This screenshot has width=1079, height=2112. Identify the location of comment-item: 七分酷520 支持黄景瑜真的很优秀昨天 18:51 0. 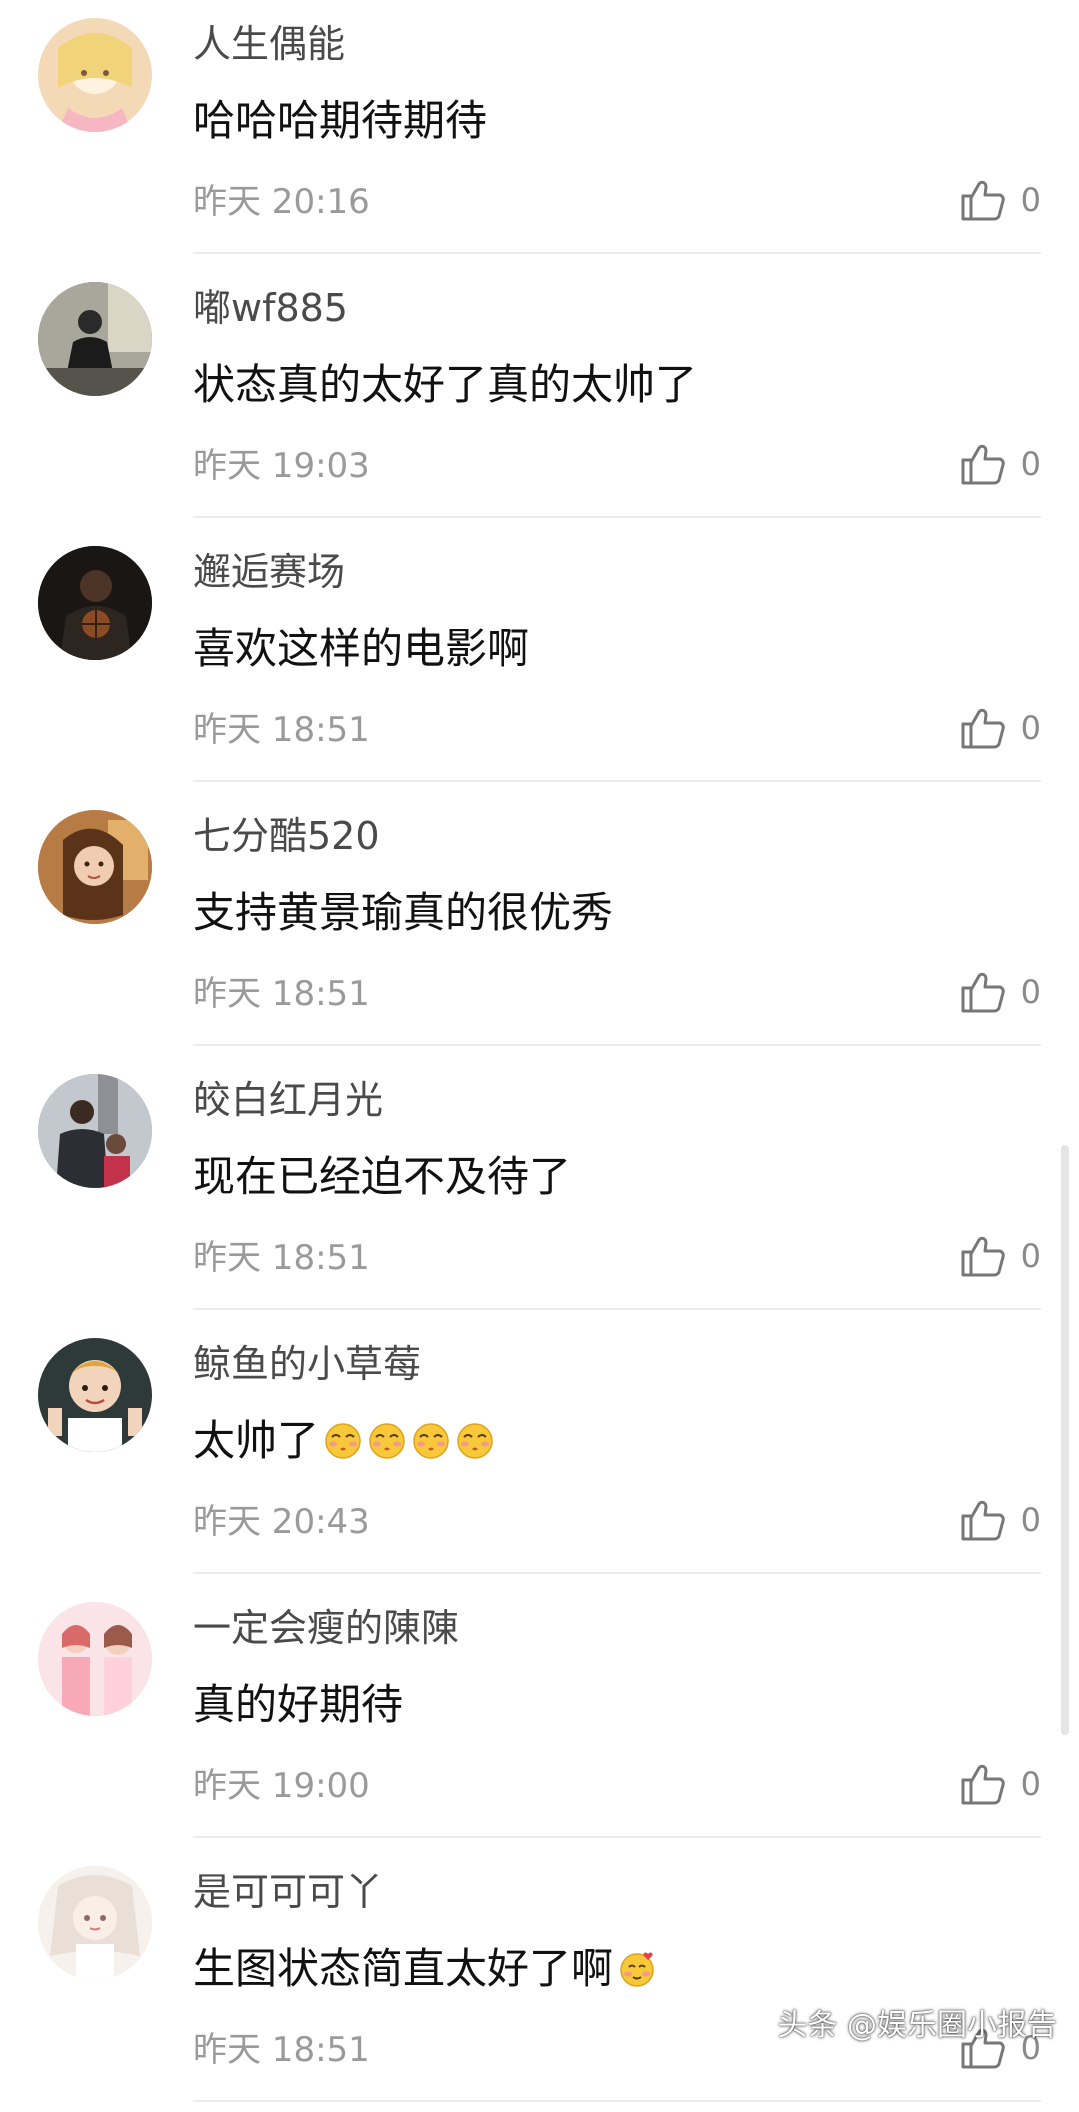
(539, 924).